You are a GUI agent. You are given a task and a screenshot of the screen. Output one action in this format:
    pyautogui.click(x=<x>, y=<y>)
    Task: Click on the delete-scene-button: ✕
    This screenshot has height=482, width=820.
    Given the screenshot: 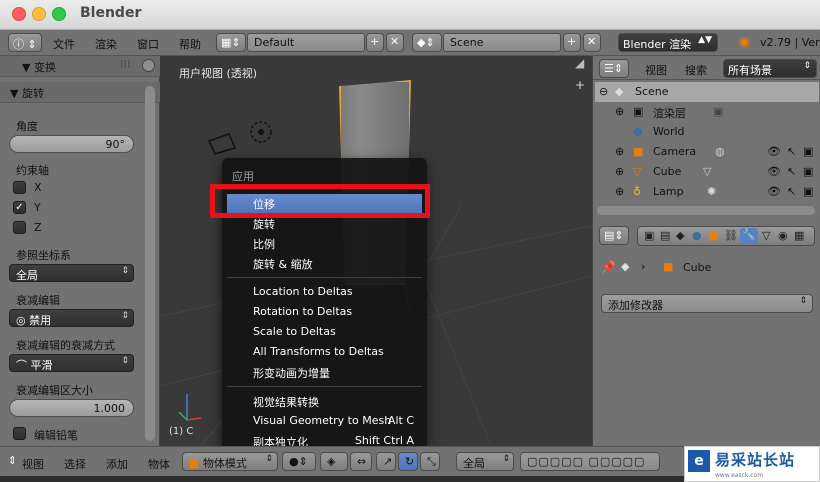 What is the action you would take?
    pyautogui.click(x=592, y=42)
    